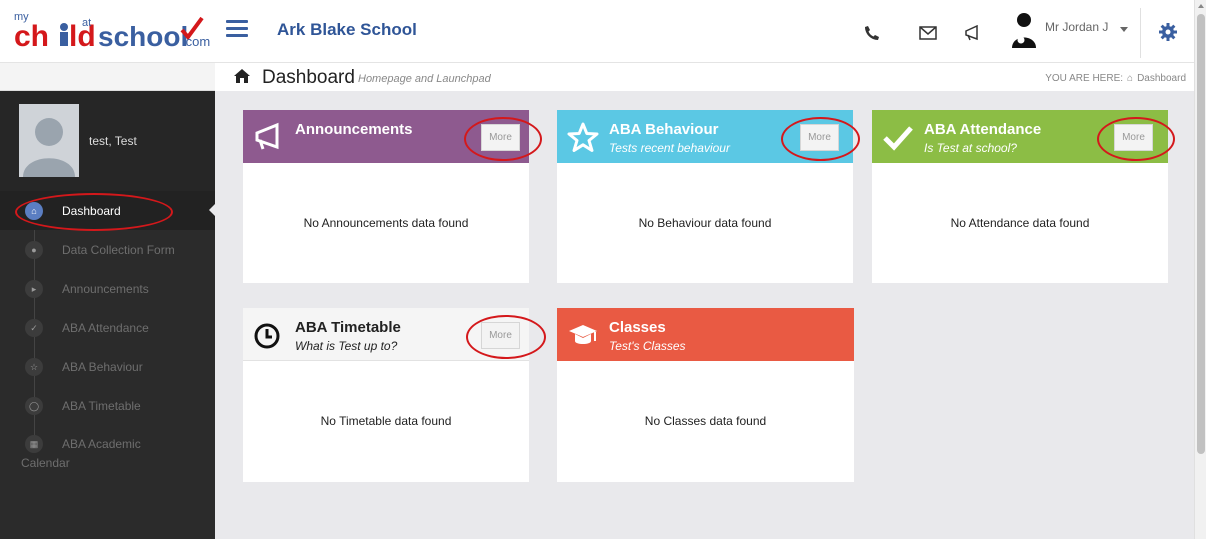 The image size is (1206, 539). Describe the element at coordinates (107, 449) in the screenshot. I see `sidebar-item-academic-calendar: ▦ ABA Academic Calendar` at that location.